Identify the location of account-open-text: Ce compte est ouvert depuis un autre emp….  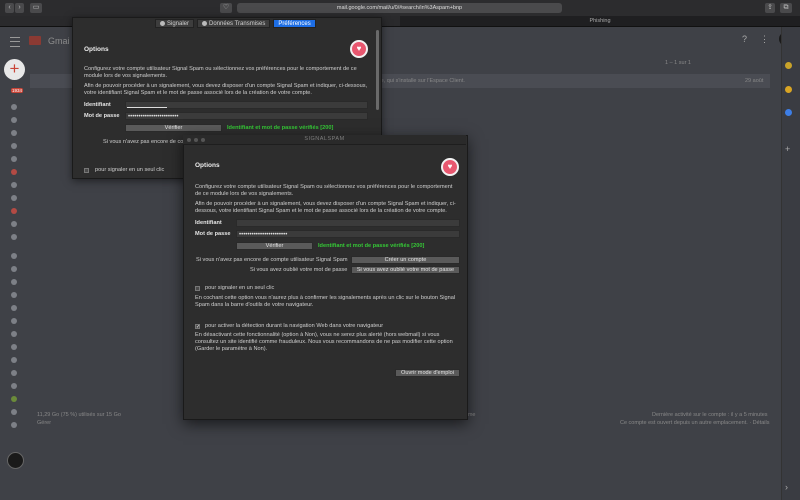
(695, 423).